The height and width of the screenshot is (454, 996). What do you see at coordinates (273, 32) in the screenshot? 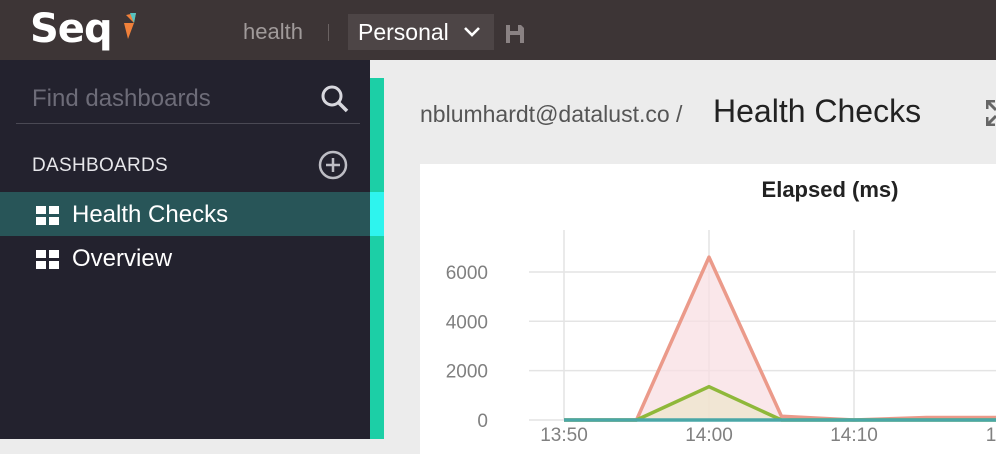
I see `signal-breadcrumb: health` at bounding box center [273, 32].